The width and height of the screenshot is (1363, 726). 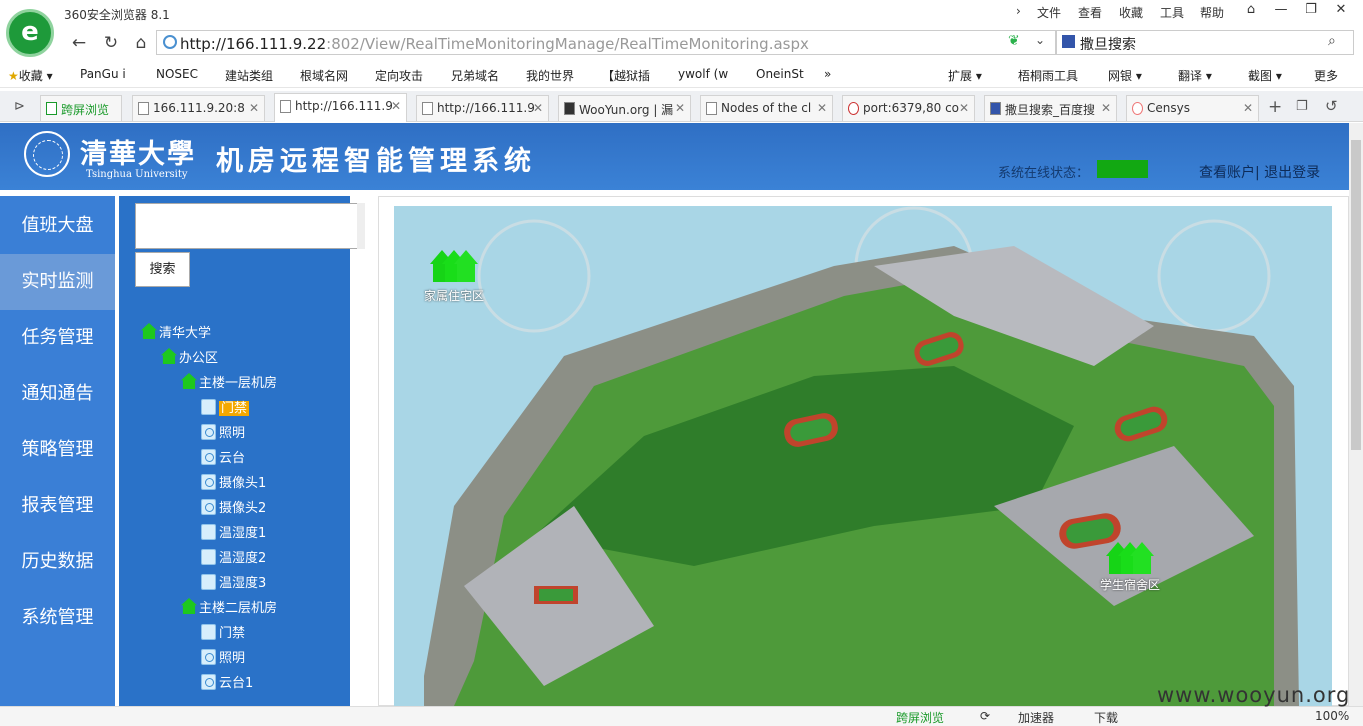 I want to click on tab-shodan-baidu: 撒旦搜索_百度搜 ✕, so click(x=1050, y=108).